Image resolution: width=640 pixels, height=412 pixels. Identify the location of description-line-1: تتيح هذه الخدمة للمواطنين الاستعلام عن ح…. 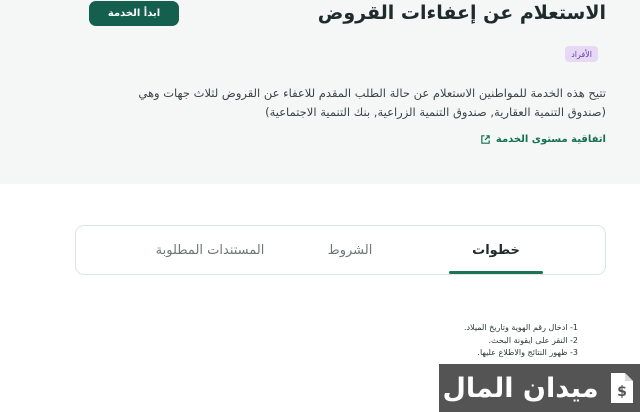
(372, 93).